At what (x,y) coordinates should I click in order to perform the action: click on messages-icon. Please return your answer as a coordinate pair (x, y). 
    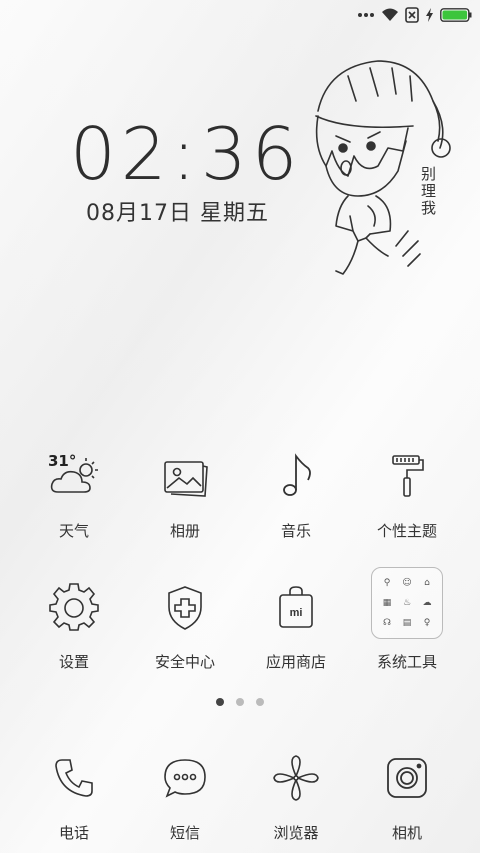
    Looking at the image, I should click on (185, 778).